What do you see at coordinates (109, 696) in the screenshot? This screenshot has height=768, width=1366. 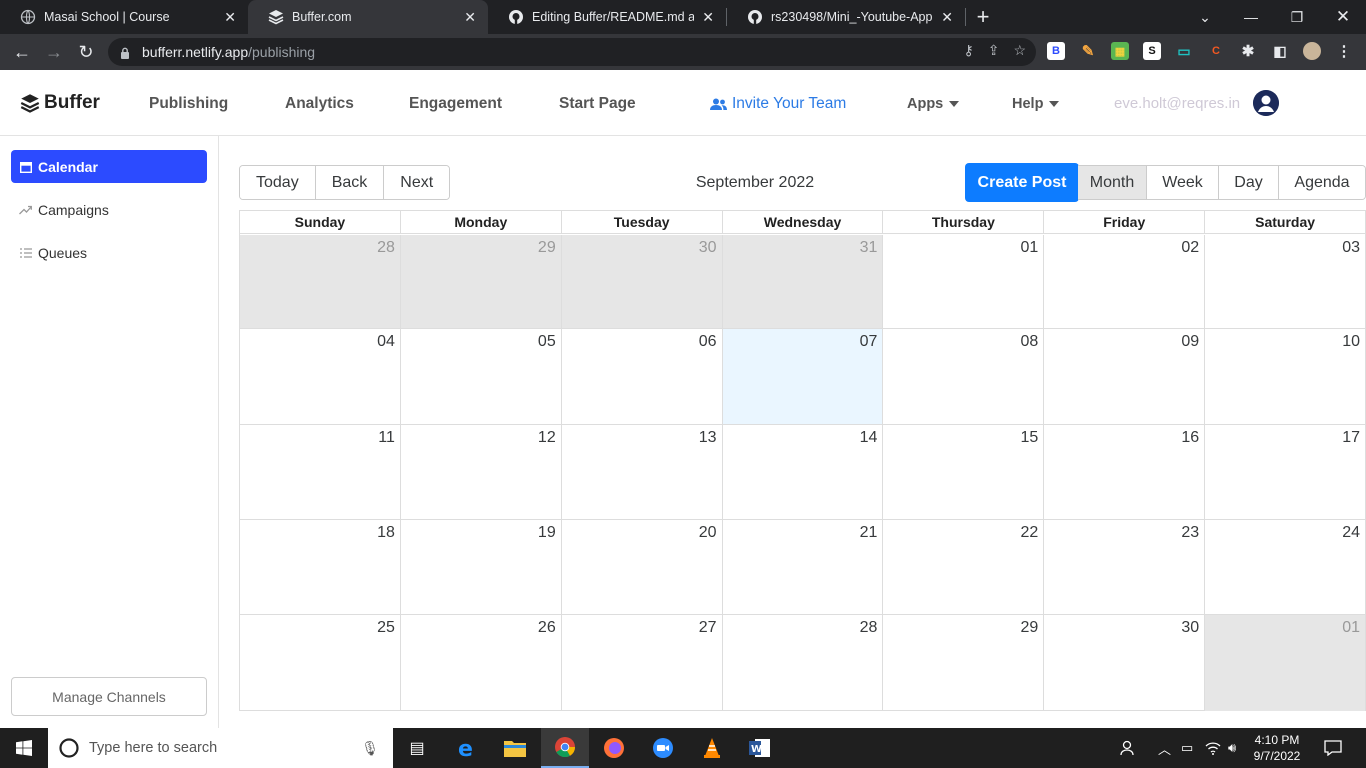 I see `manage-channels-button: Manage Channels` at bounding box center [109, 696].